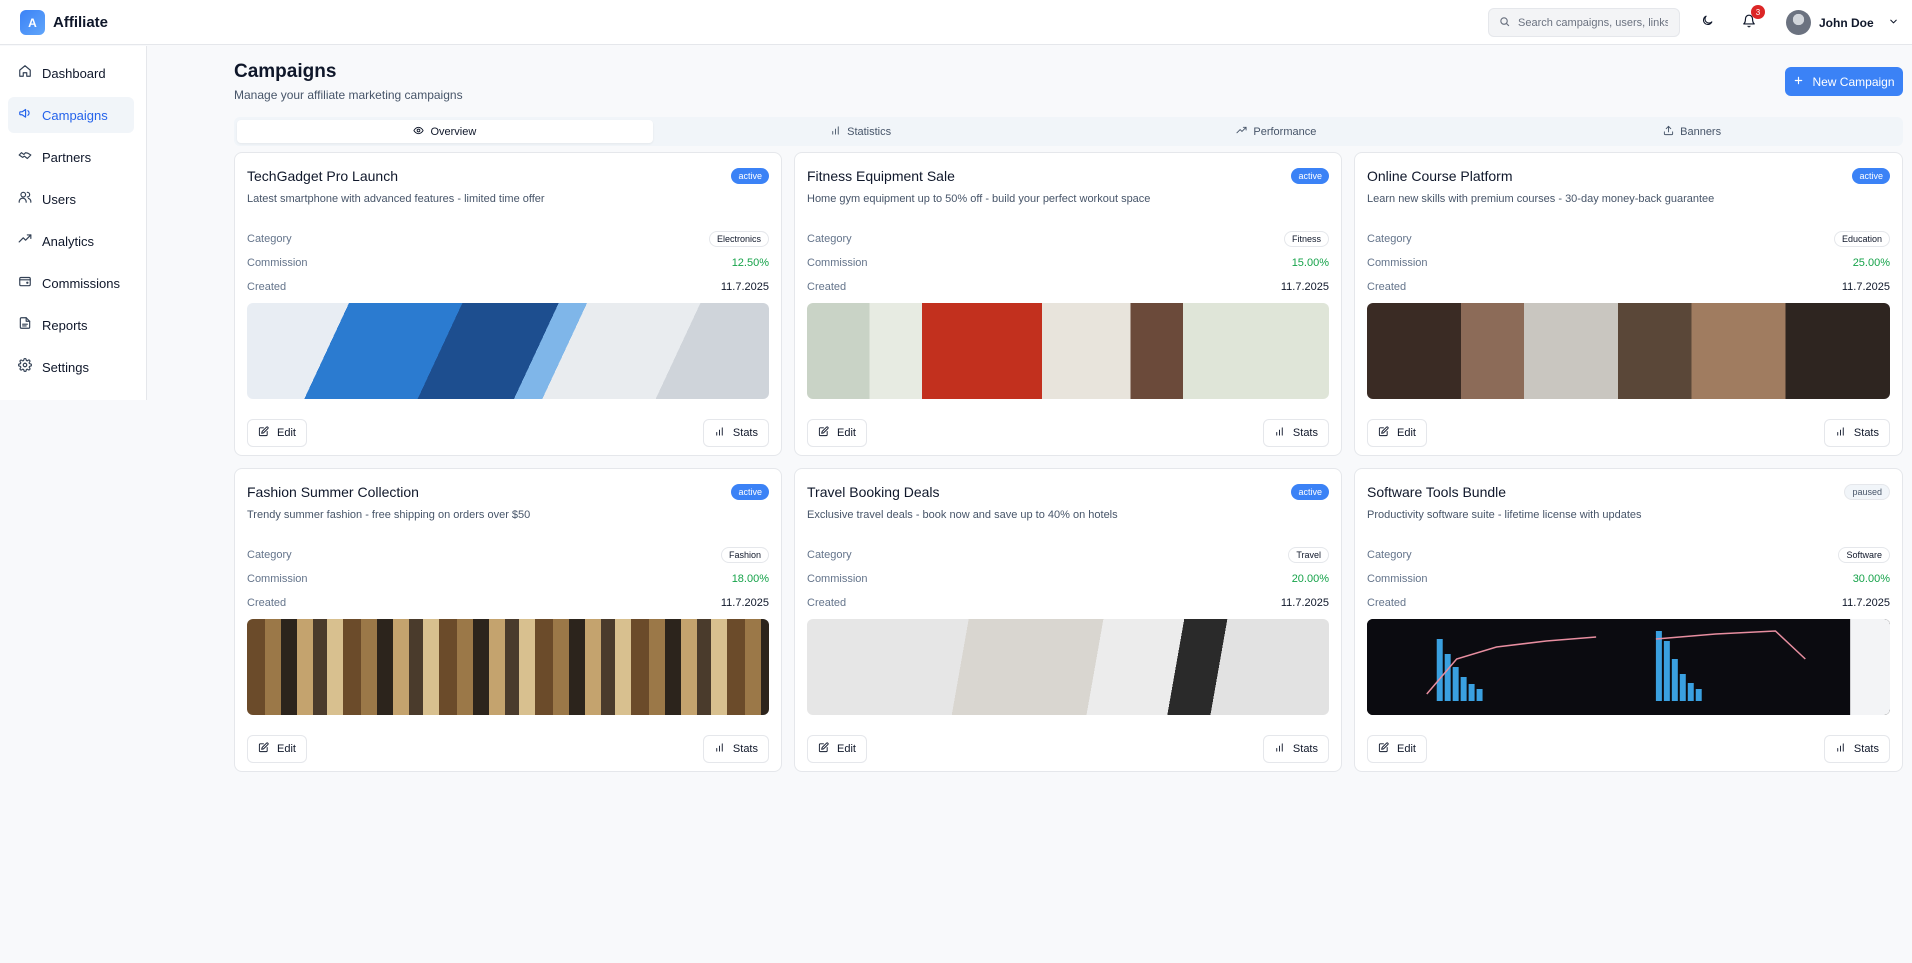  Describe the element at coordinates (59, 199) in the screenshot. I see `sidebar-item-label: Users` at that location.